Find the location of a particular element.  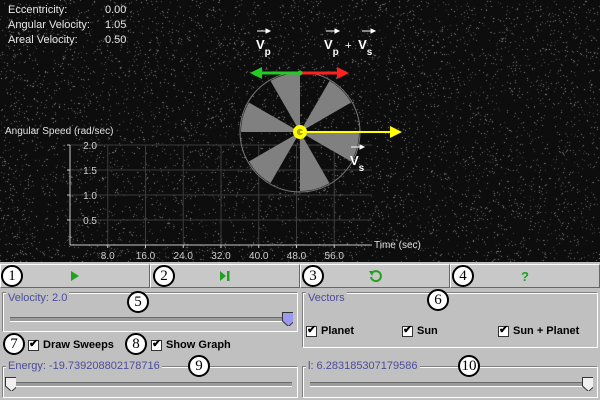

planet-checkbox: ✔ Planet is located at coordinates (330, 330).